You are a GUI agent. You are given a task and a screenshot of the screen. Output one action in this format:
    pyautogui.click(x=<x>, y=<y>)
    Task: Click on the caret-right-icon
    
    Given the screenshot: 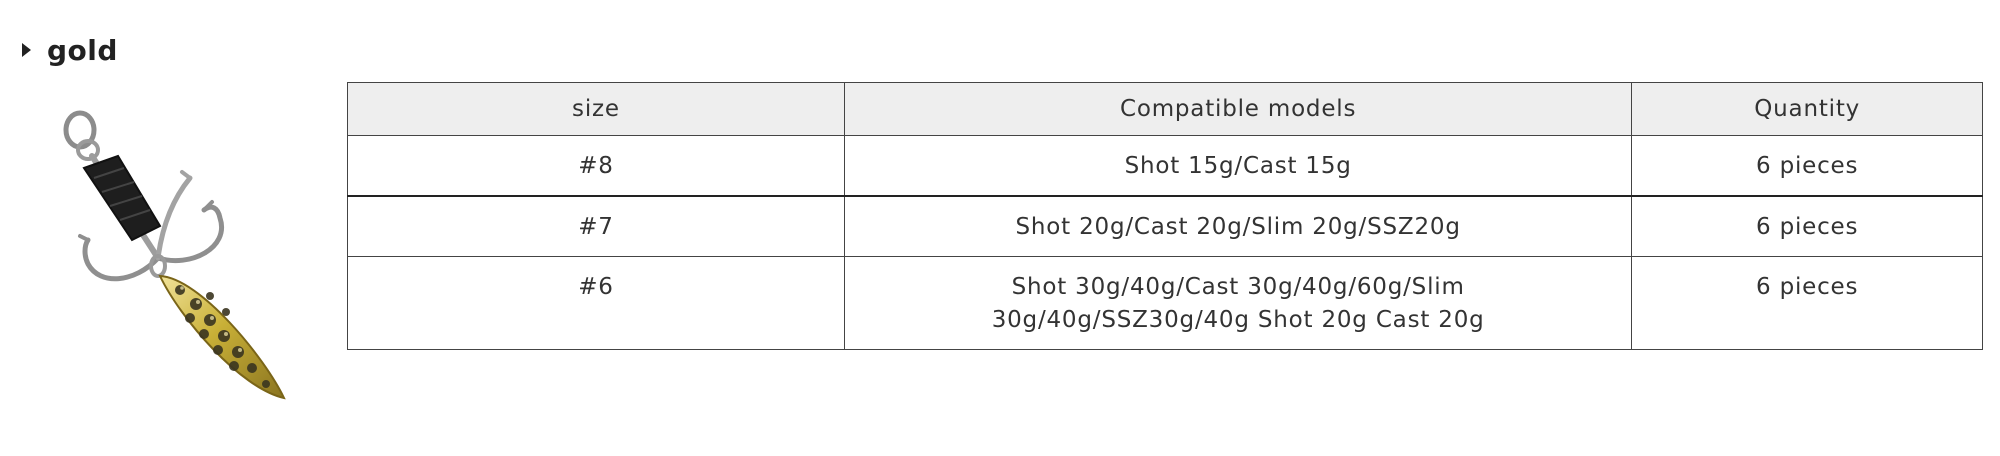 What is the action you would take?
    pyautogui.click(x=26, y=50)
    